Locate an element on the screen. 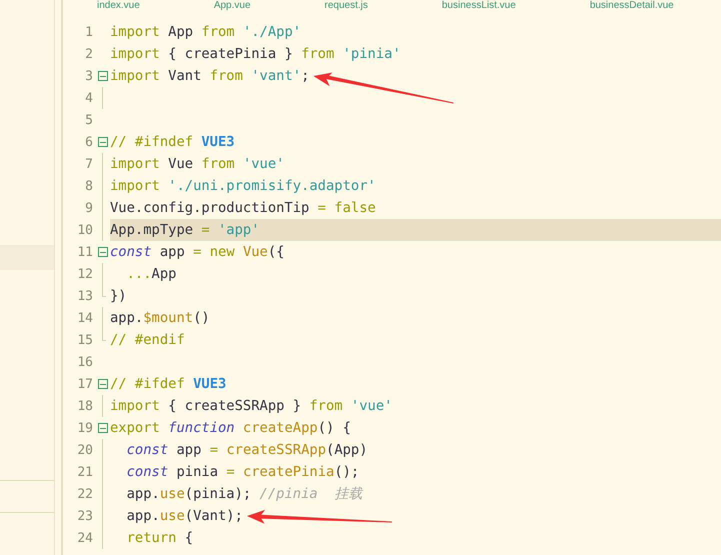 This screenshot has height=555, width=721. code-line: app.use(pinia); //pinia 挂载 is located at coordinates (244, 494).